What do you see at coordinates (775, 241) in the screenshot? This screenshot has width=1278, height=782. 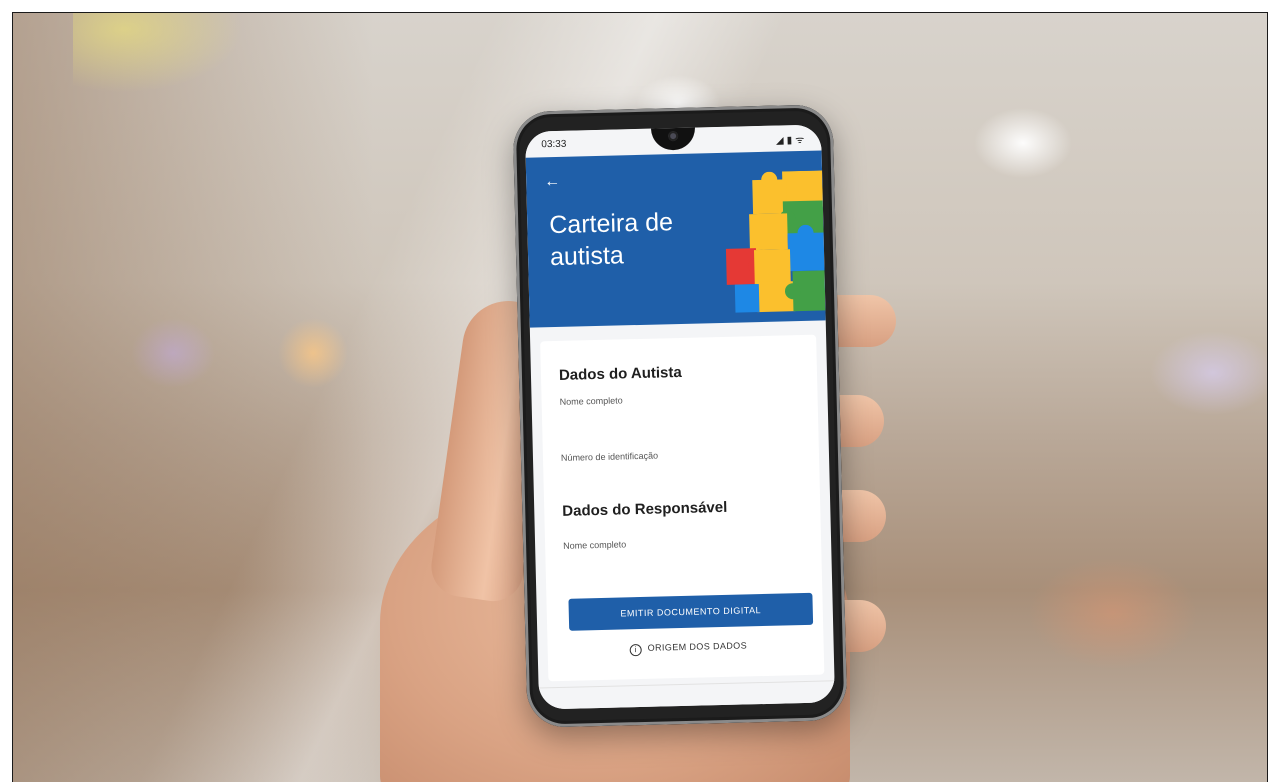 I see `puzzle-pieces-icon` at bounding box center [775, 241].